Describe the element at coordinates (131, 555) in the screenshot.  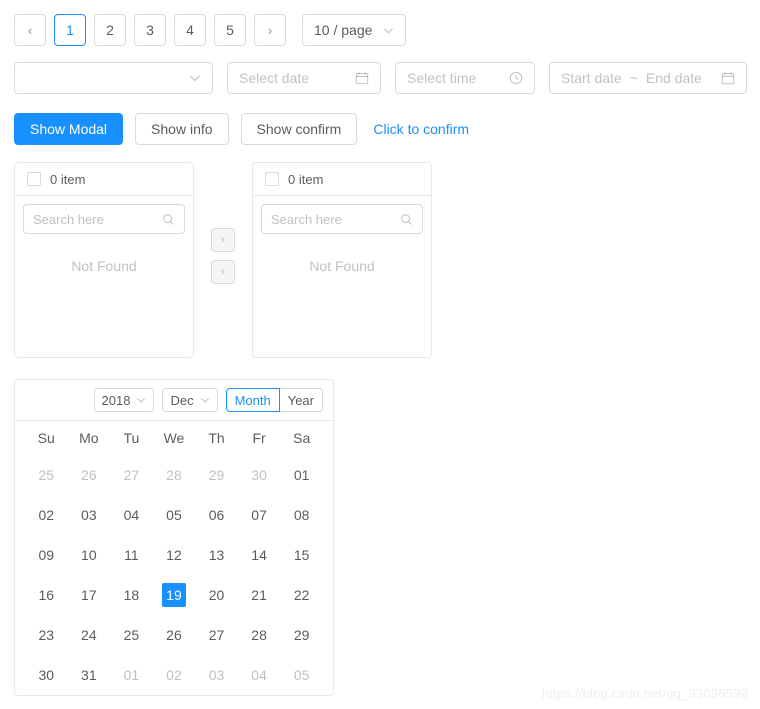
I see `calendar-day-cell: 11` at that location.